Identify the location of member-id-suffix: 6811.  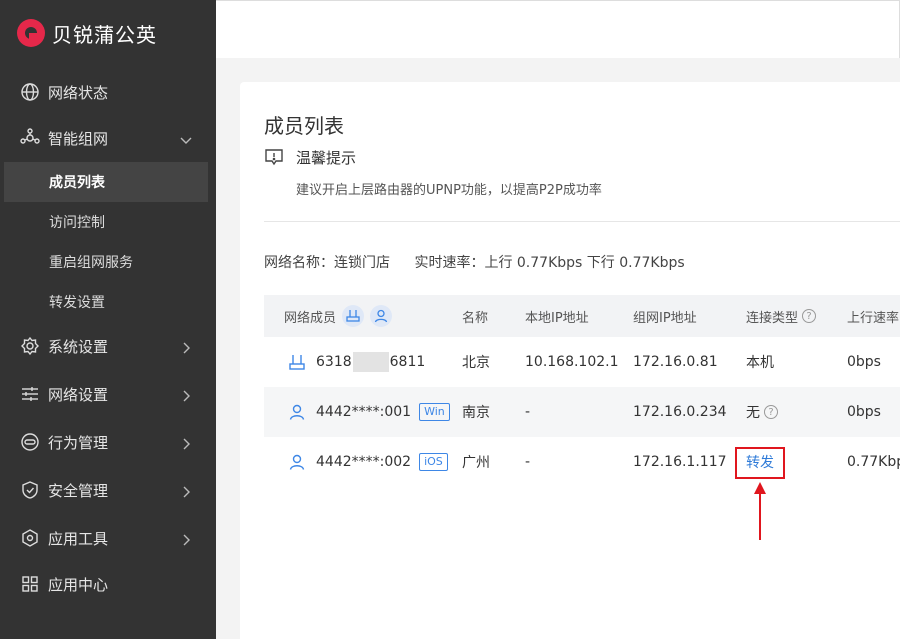
(407, 362).